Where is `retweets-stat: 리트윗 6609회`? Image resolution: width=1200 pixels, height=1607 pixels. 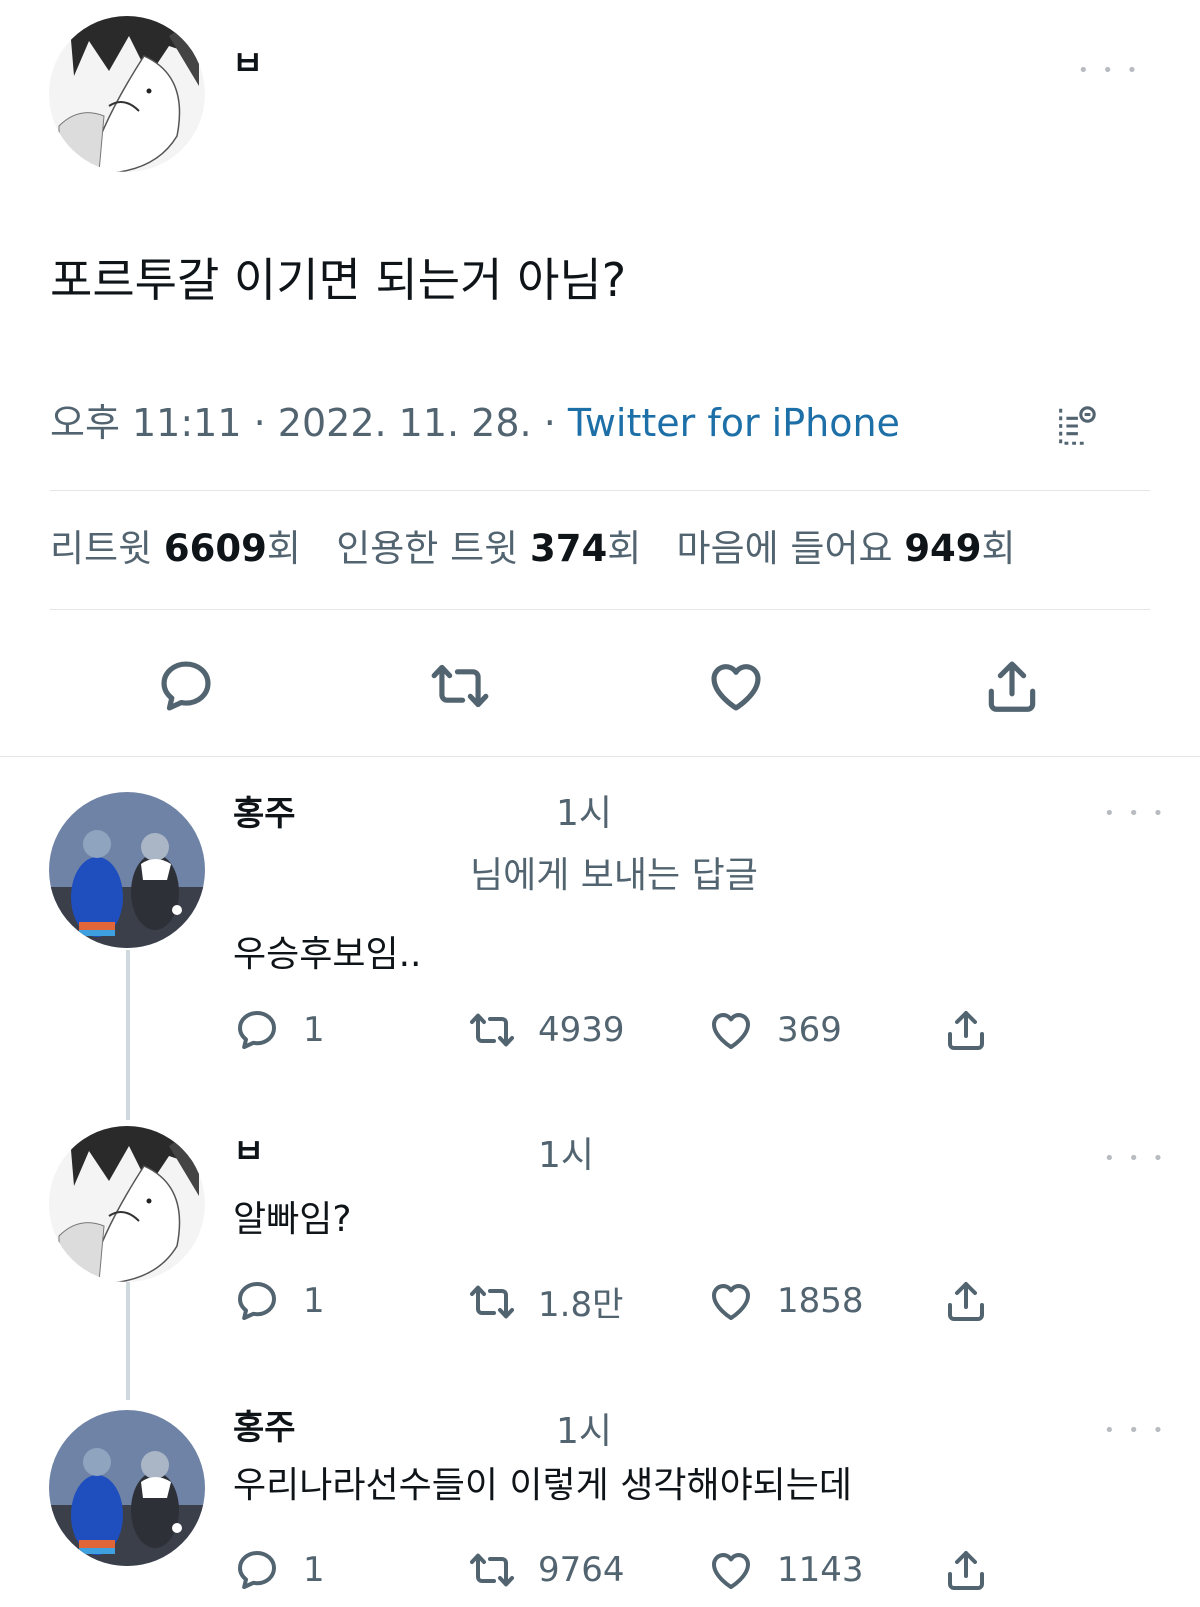
retweets-stat: 리트윗 6609회 is located at coordinates (175, 548).